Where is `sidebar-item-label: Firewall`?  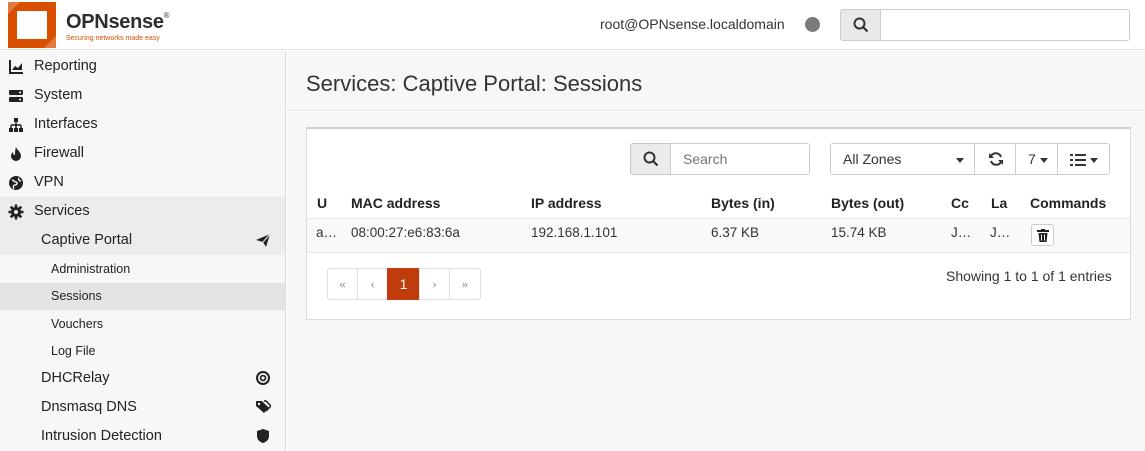 sidebar-item-label: Firewall is located at coordinates (59, 153).